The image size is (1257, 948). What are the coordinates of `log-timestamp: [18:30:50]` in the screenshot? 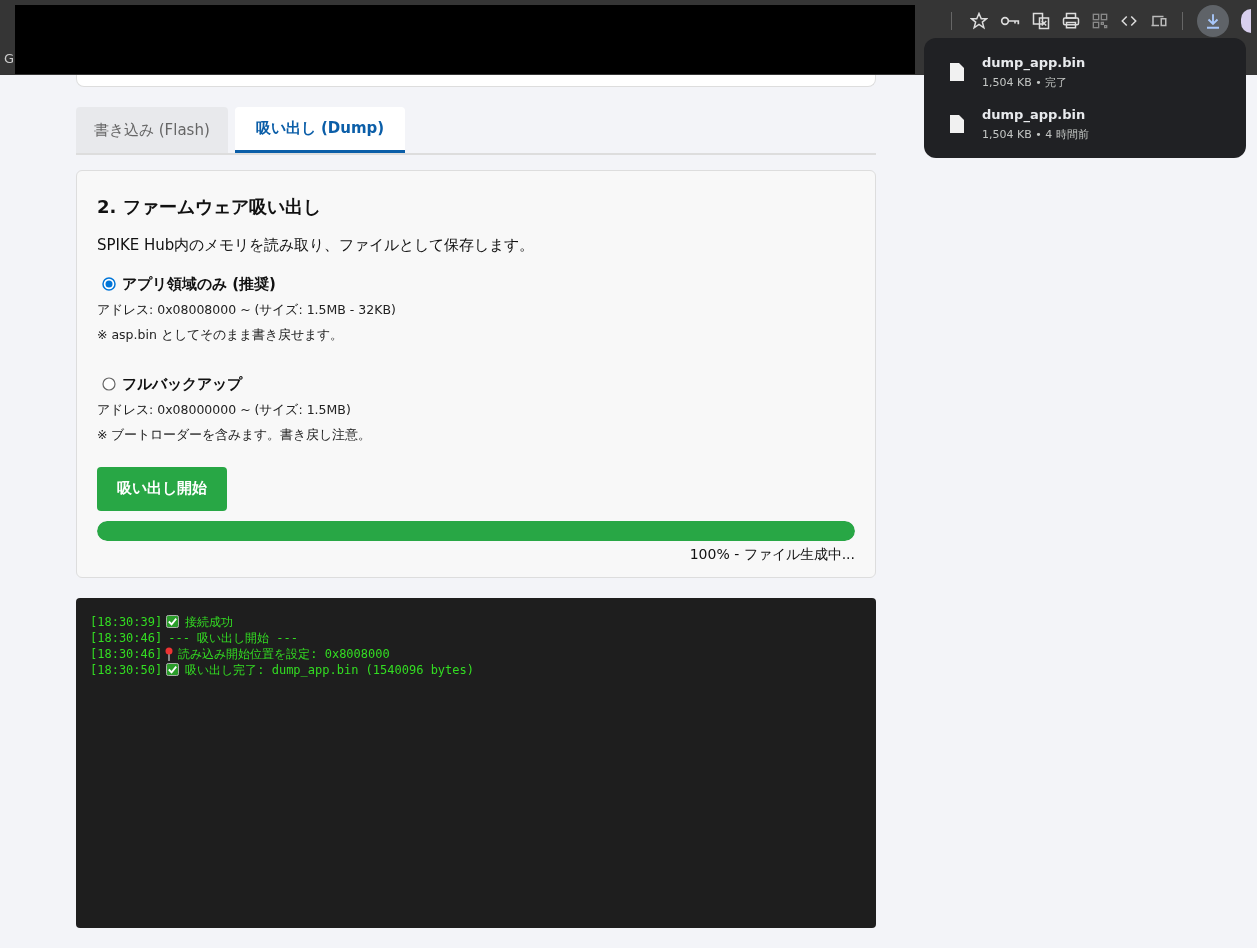 It's located at (126, 669).